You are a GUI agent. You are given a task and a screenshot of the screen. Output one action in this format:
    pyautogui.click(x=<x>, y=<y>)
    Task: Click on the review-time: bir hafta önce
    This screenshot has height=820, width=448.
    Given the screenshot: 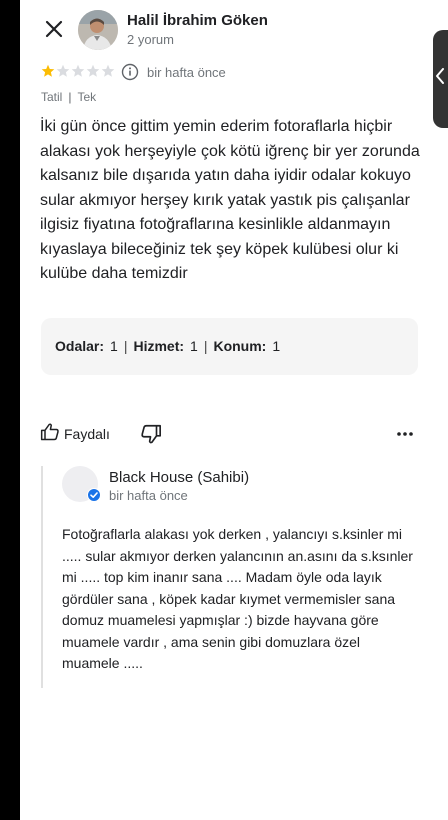 What is the action you would take?
    pyautogui.click(x=186, y=72)
    